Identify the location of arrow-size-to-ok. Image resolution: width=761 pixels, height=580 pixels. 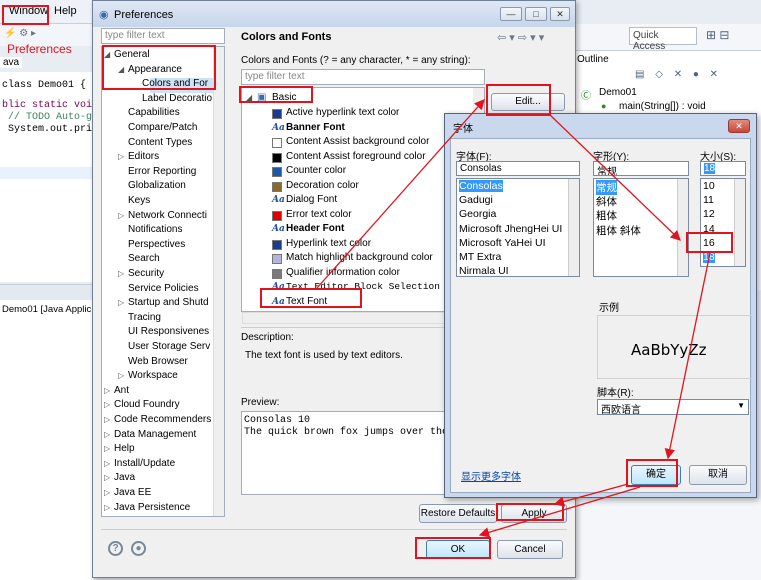
(687, 356).